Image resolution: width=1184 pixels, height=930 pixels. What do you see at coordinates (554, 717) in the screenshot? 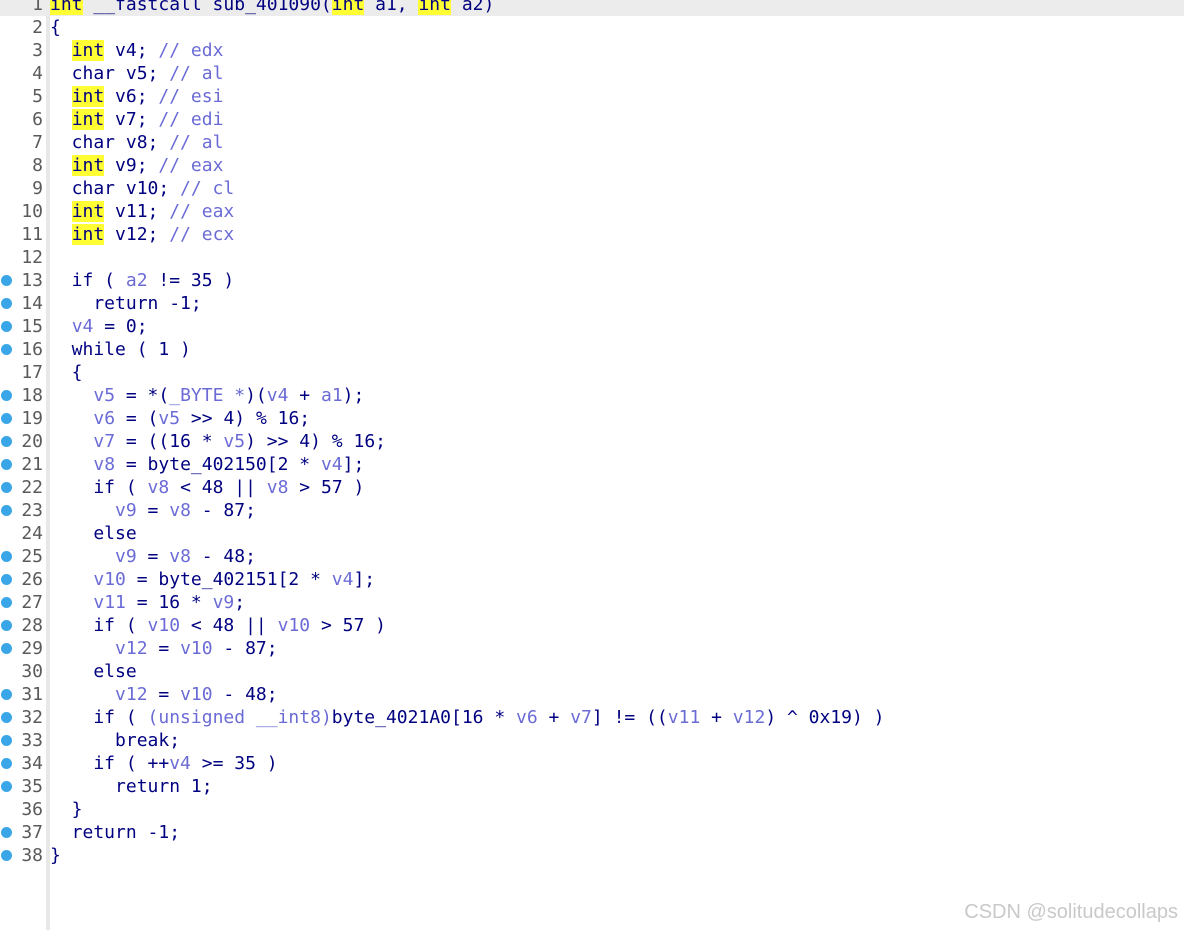
I see `code-token: +` at bounding box center [554, 717].